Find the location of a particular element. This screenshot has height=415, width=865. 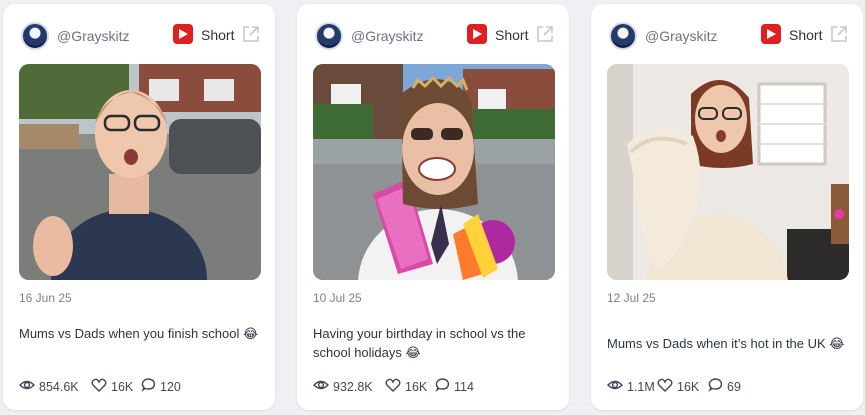

views-count: 854.6K is located at coordinates (59, 387).